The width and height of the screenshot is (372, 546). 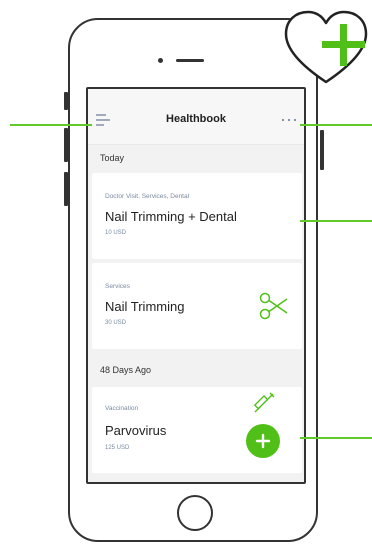 What do you see at coordinates (197, 306) in the screenshot?
I see `health-entry-card: Services Nail Trimming 30 USD` at bounding box center [197, 306].